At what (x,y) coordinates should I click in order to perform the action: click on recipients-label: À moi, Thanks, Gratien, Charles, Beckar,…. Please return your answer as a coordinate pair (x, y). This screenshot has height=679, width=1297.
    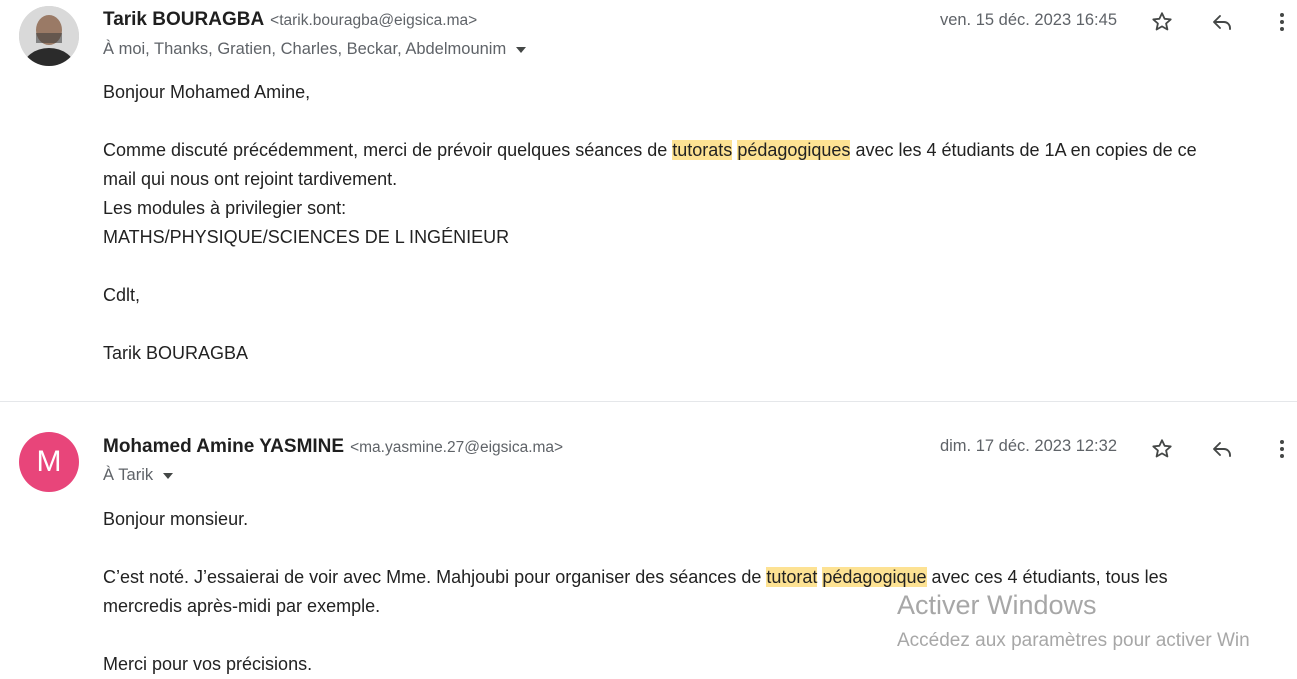
    Looking at the image, I should click on (305, 49).